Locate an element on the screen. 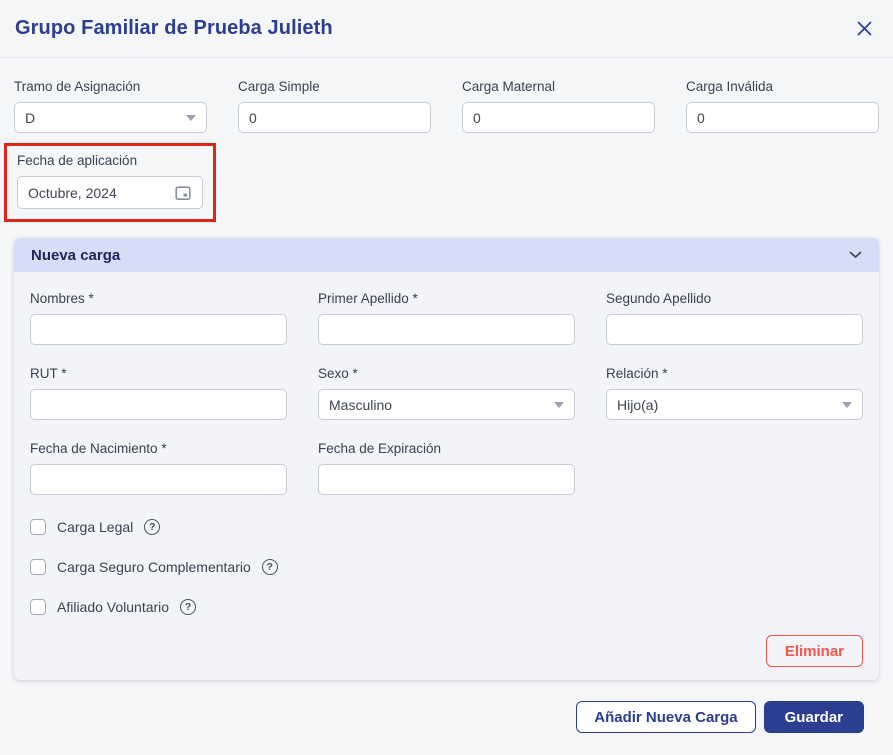 The height and width of the screenshot is (755, 893). sexo-select: Masculino is located at coordinates (446, 404).